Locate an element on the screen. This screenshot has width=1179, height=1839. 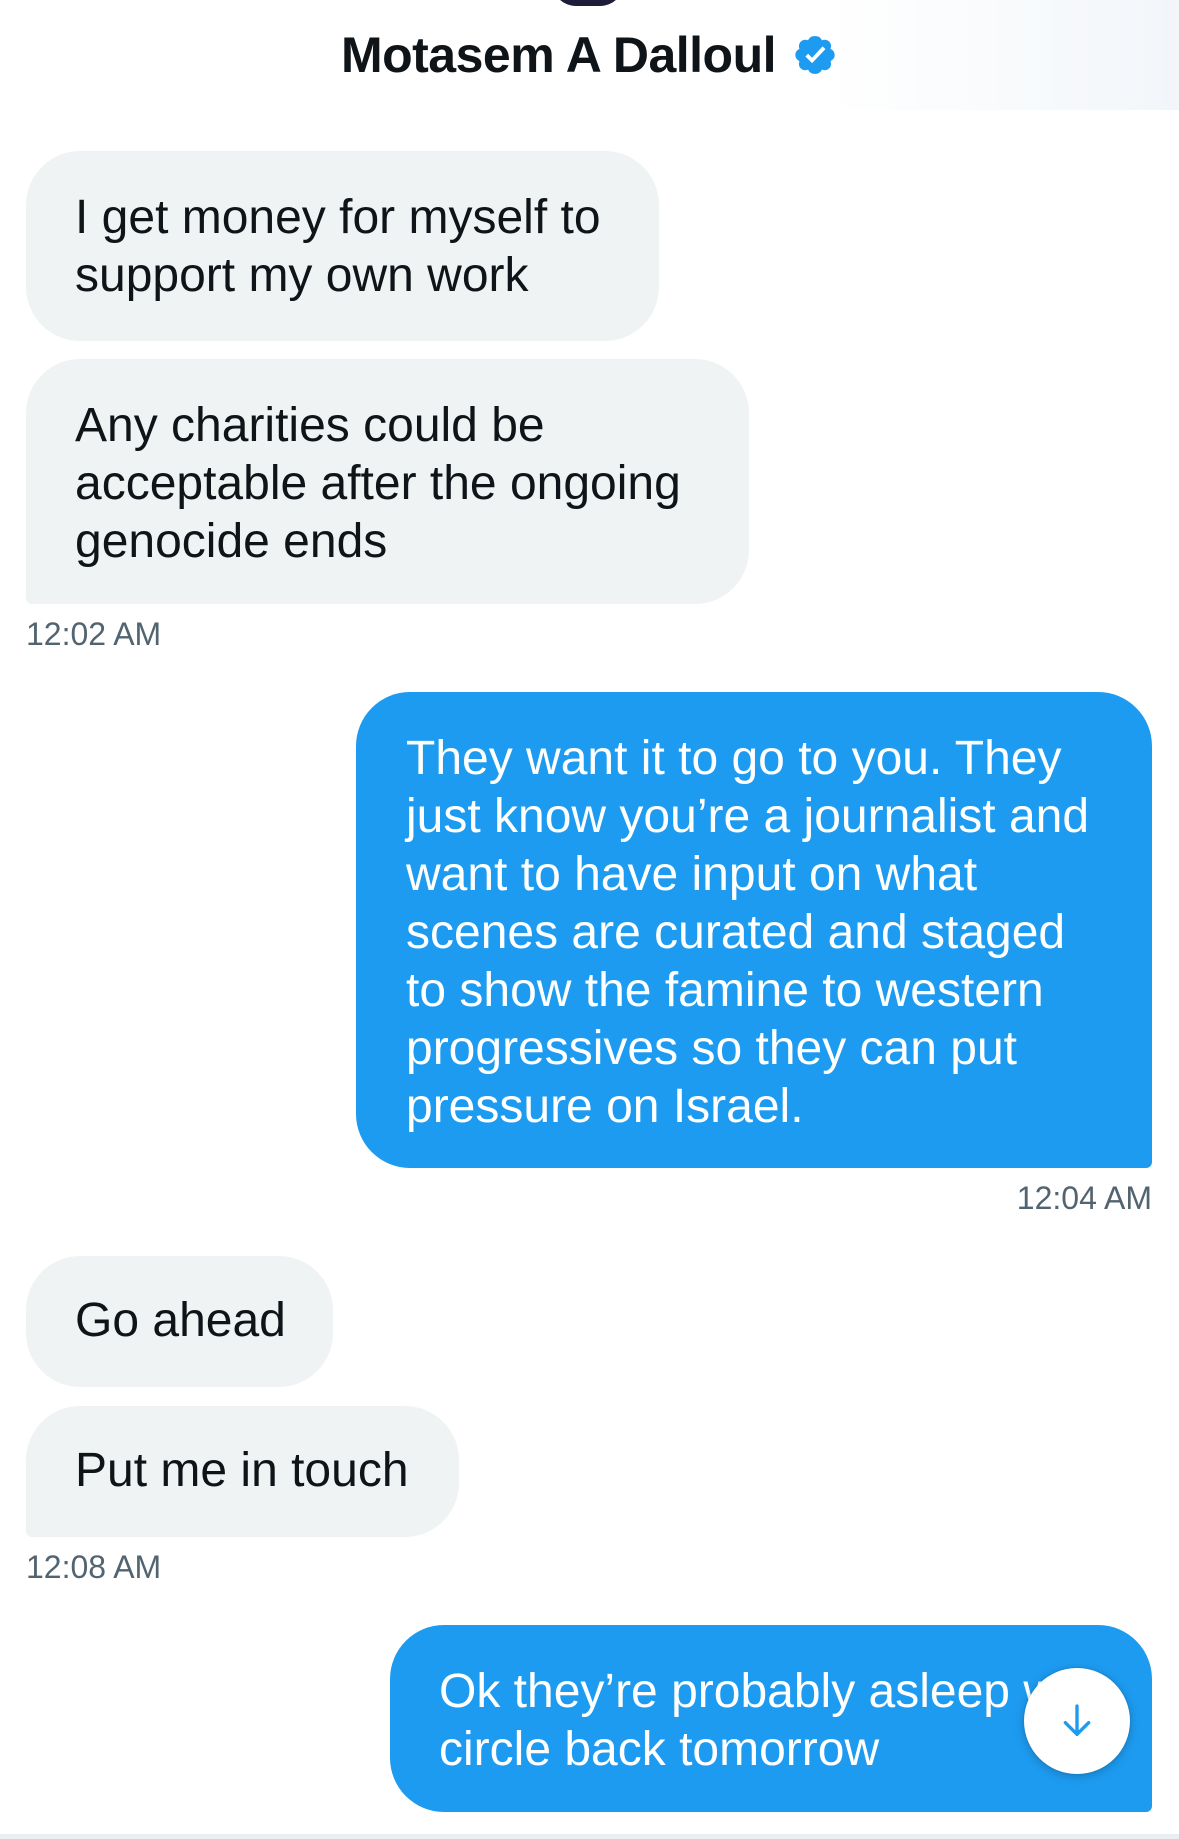
arrow-down-icon is located at coordinates (1077, 1720).